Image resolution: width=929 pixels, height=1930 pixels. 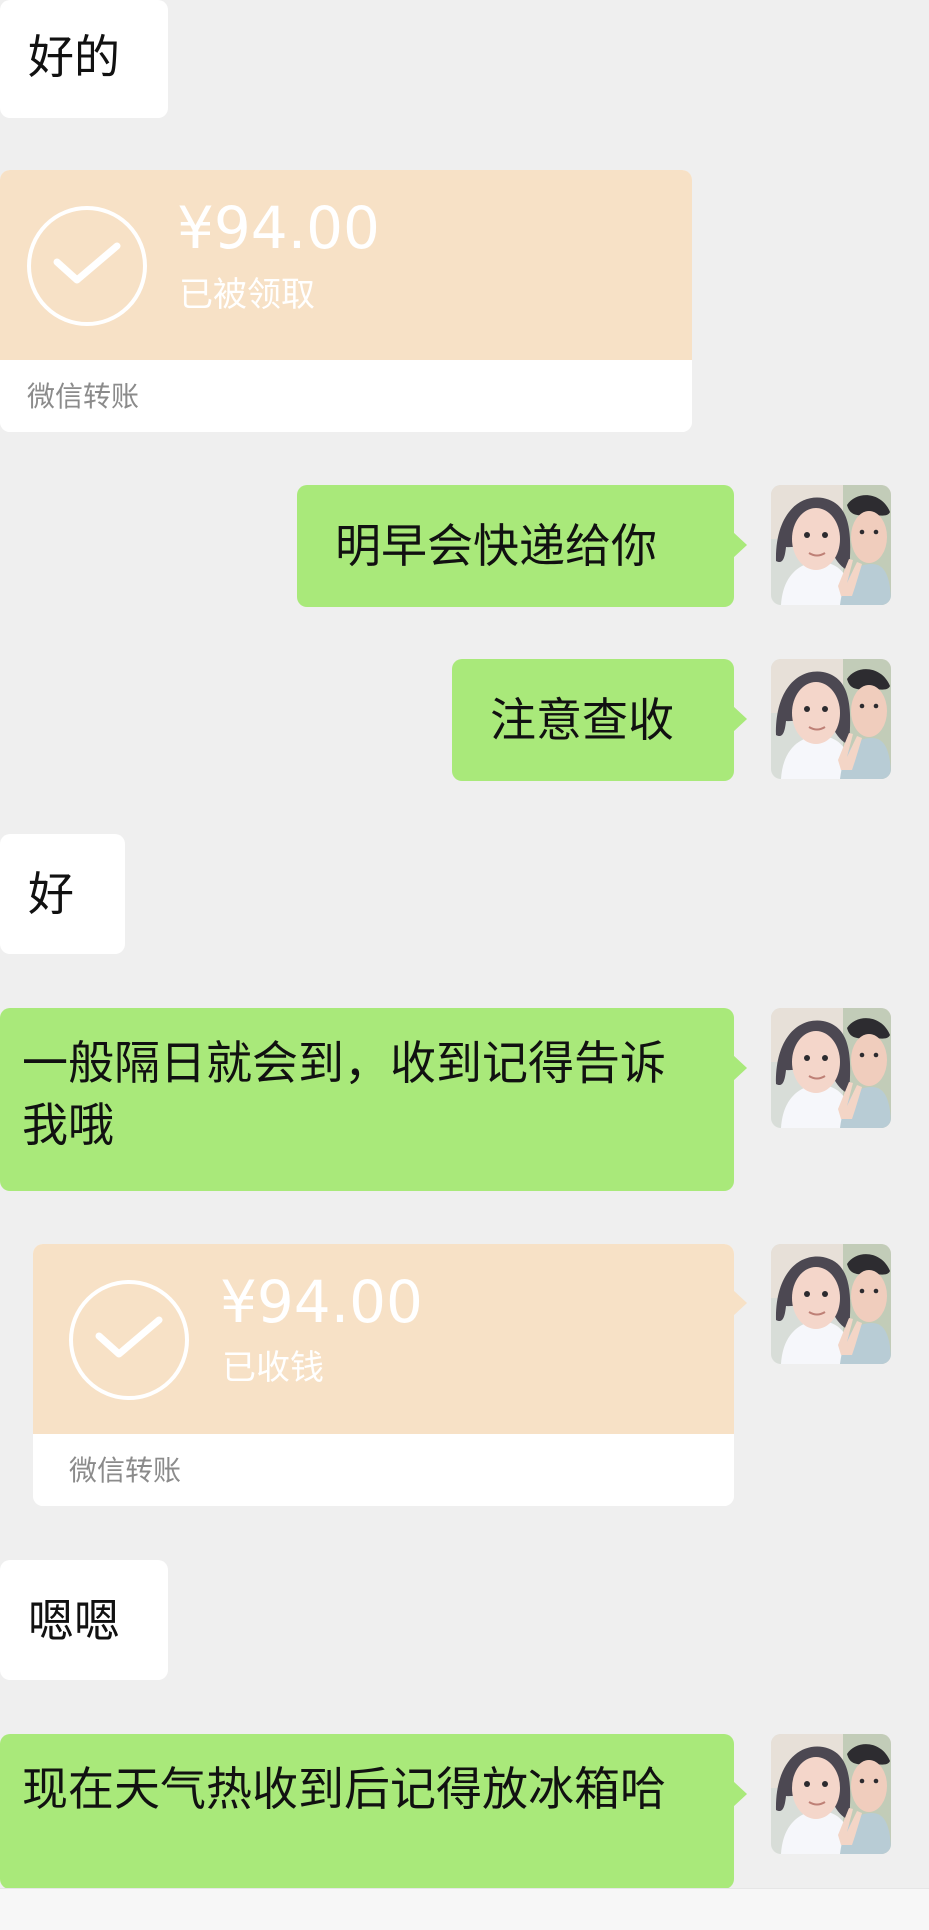 What do you see at coordinates (344, 1094) in the screenshot?
I see `message-text: 一般隔日就会到，收到记得告诉我哦` at bounding box center [344, 1094].